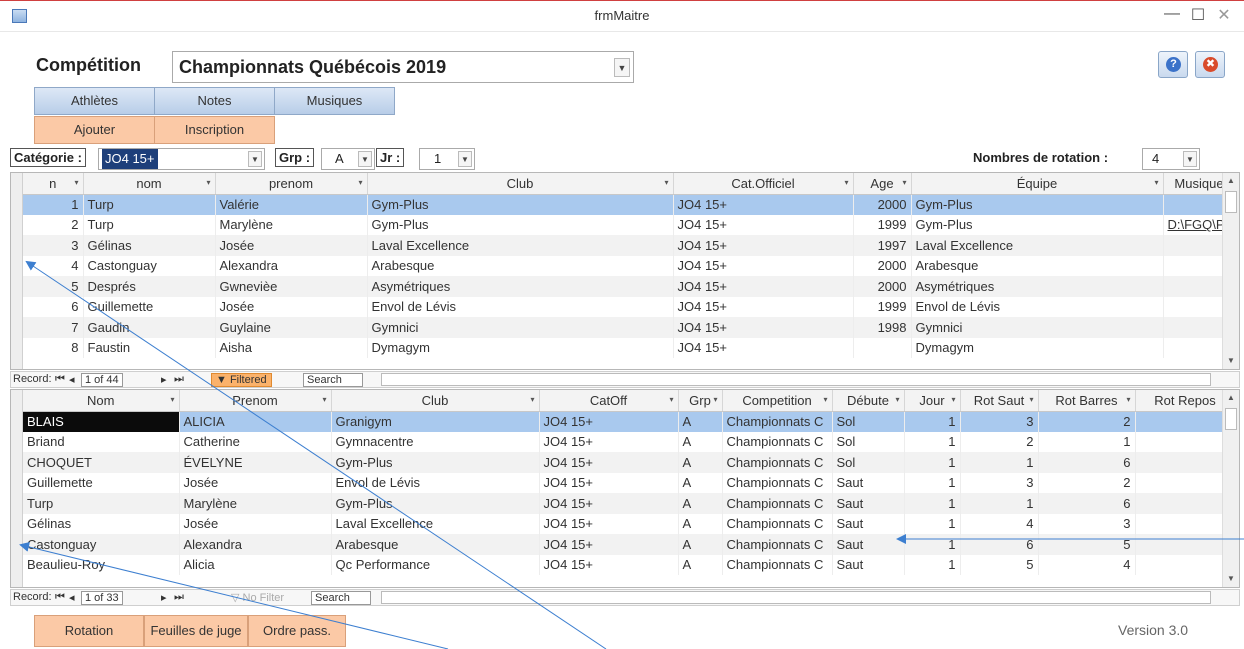 The width and height of the screenshot is (1244, 649). I want to click on table-cell: Gélinas, so click(149, 245).